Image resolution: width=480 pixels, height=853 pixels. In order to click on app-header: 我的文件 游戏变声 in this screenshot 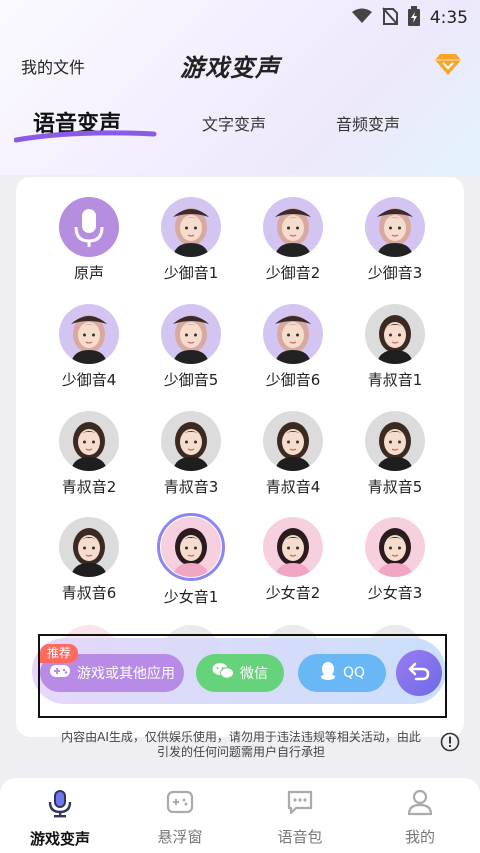, I will do `click(240, 66)`.